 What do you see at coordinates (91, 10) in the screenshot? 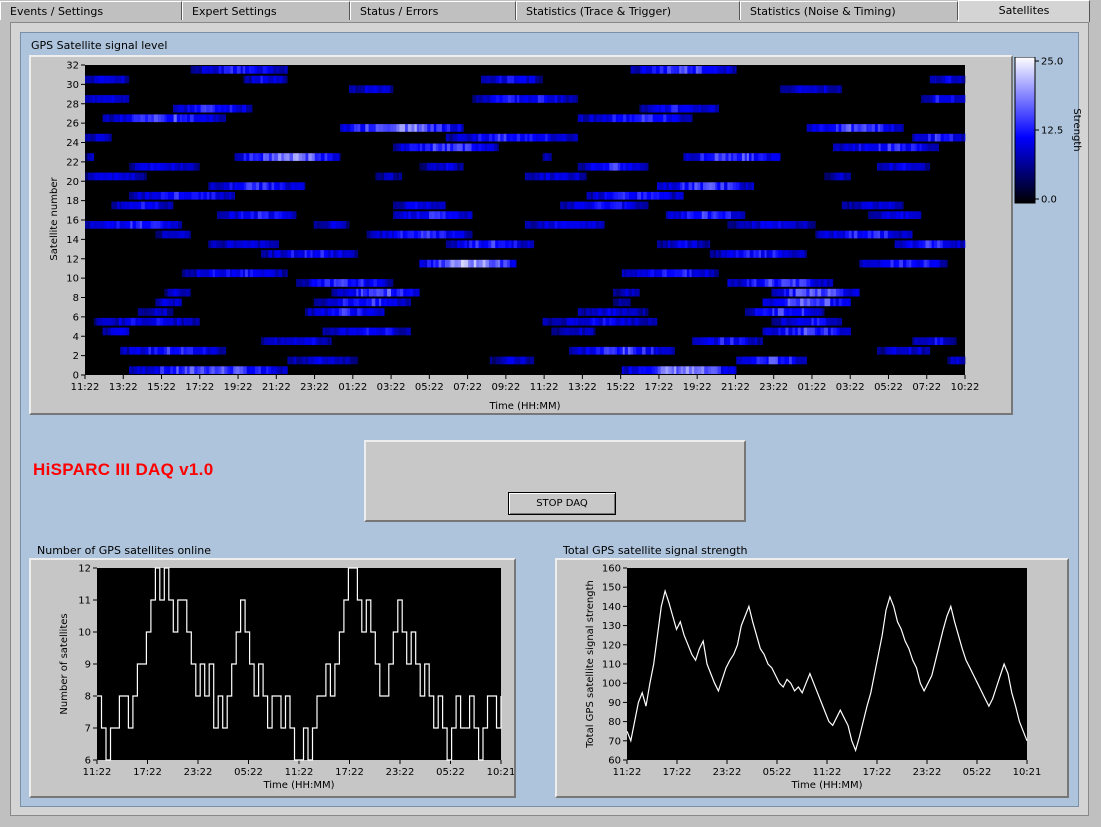
I see `tab-events-settings: Events / Settings` at bounding box center [91, 10].